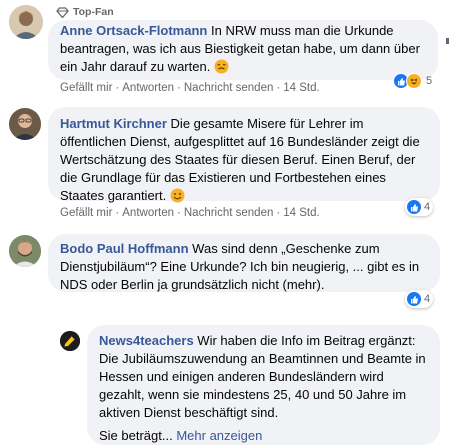 The height and width of the screenshot is (445, 449). I want to click on top-fan-badge: Top-Fan, so click(85, 12).